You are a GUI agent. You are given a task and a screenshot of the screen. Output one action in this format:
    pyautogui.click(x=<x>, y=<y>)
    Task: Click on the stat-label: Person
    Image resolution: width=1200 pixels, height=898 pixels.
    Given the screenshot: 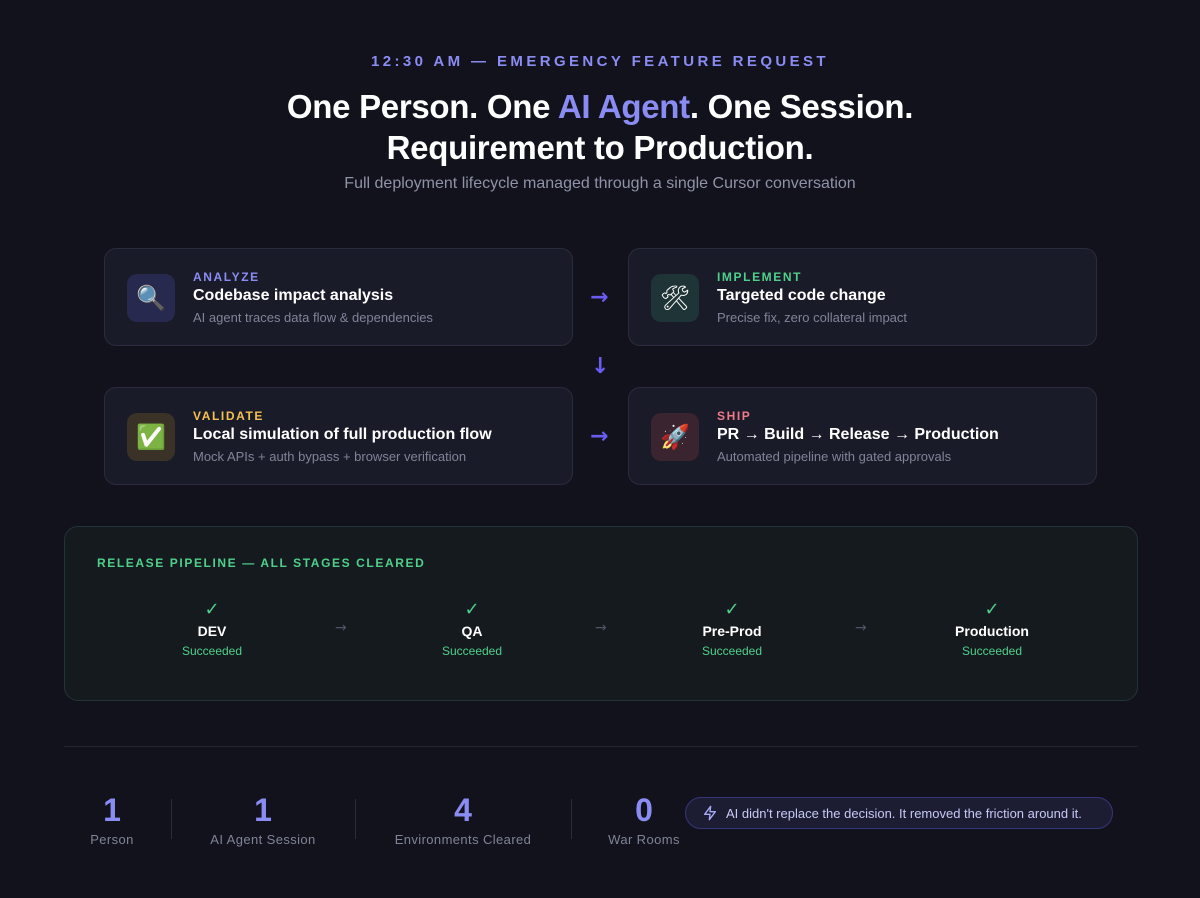 What is the action you would take?
    pyautogui.click(x=112, y=839)
    